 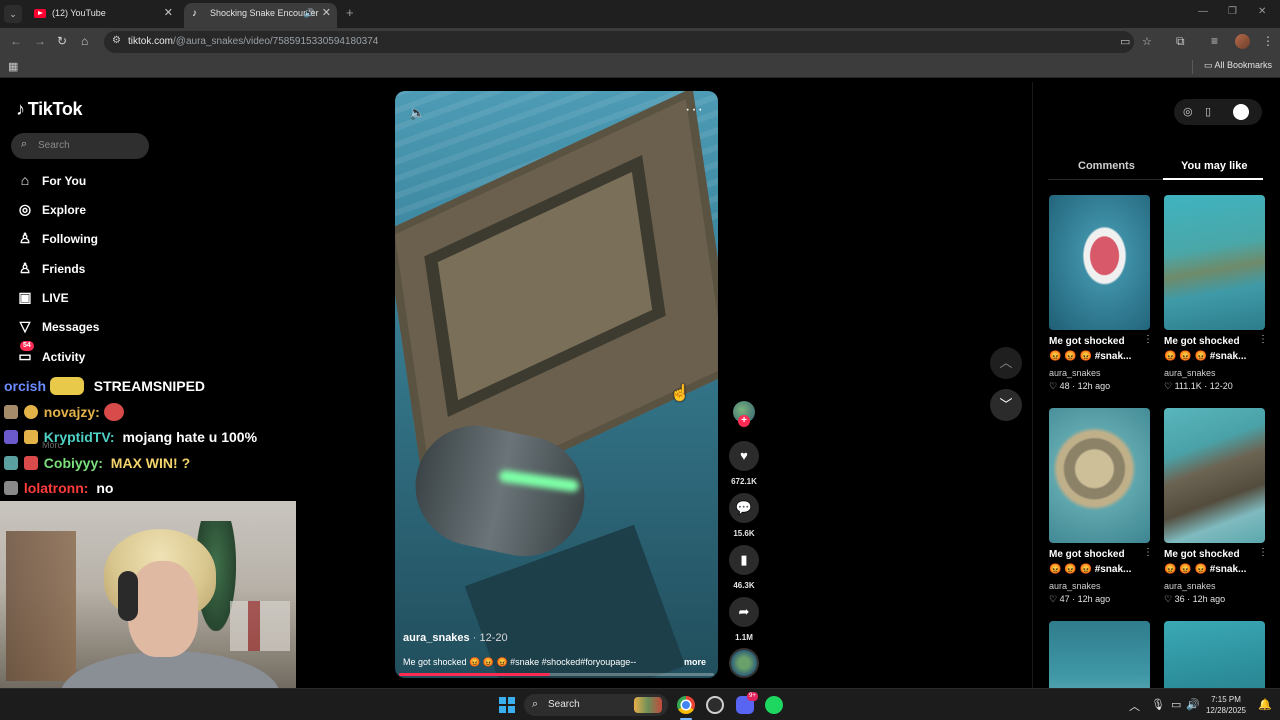 I want to click on nav-item-activity: ▭ 54 Activity, so click(x=96, y=354).